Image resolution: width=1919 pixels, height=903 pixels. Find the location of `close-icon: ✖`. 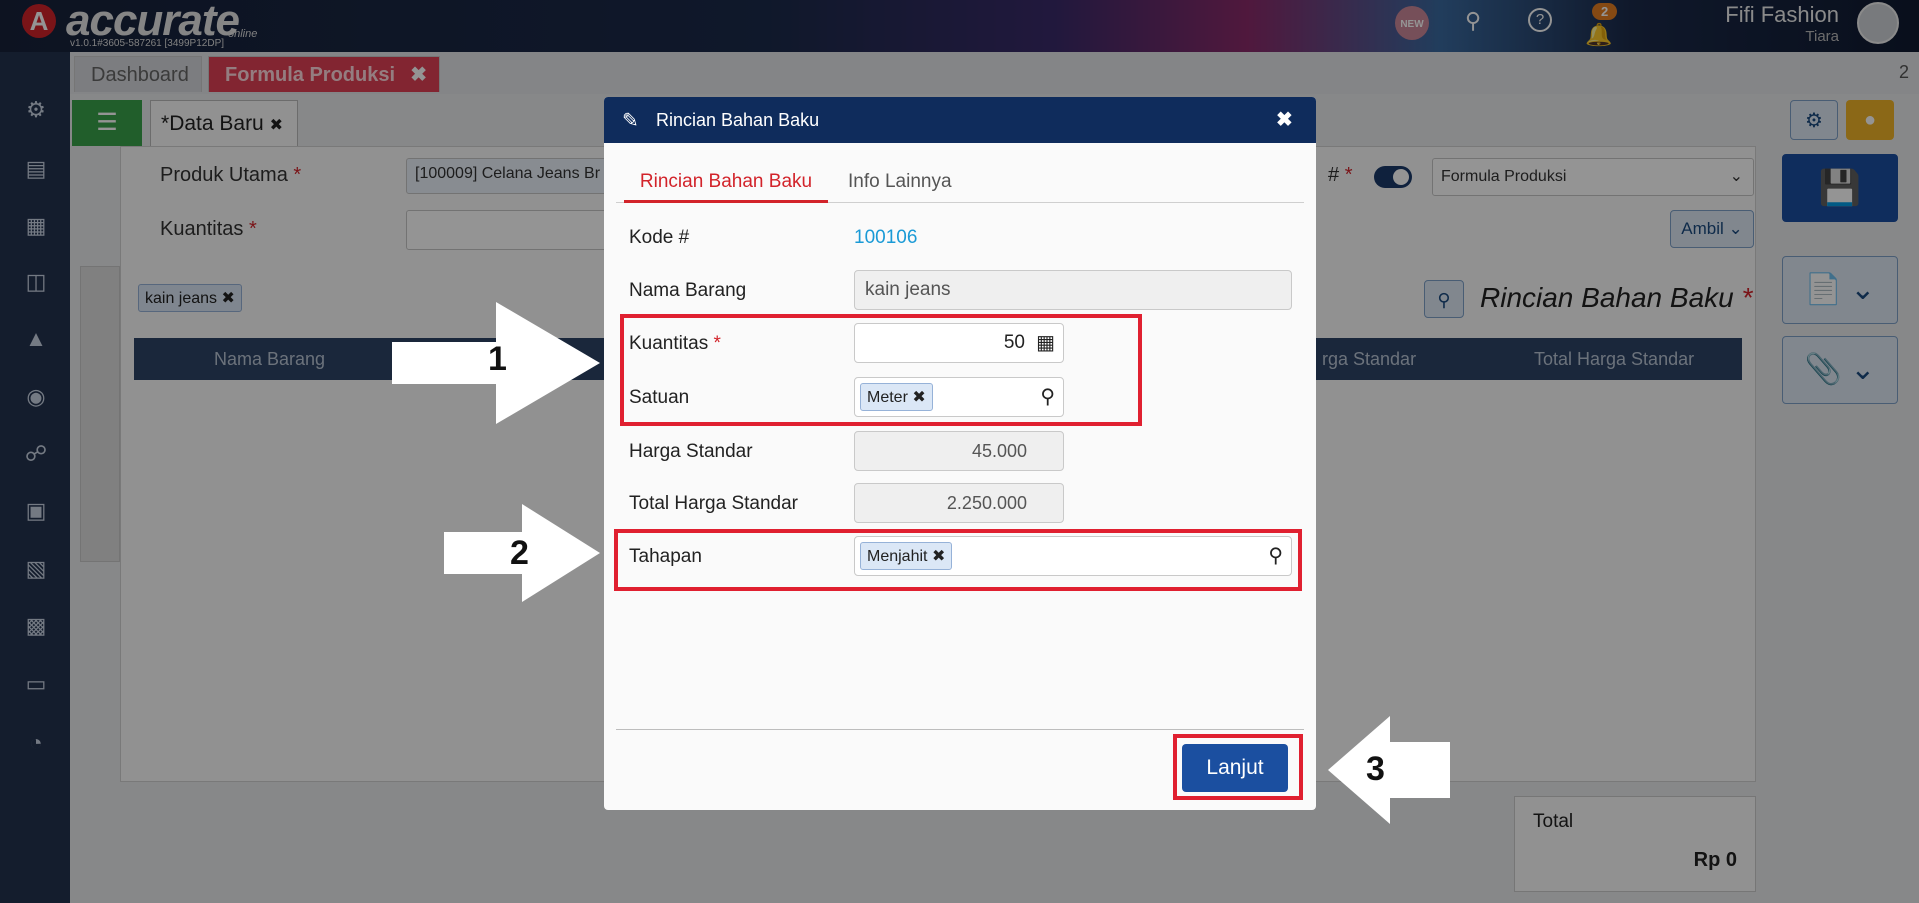

close-icon: ✖ is located at coordinates (1284, 119).